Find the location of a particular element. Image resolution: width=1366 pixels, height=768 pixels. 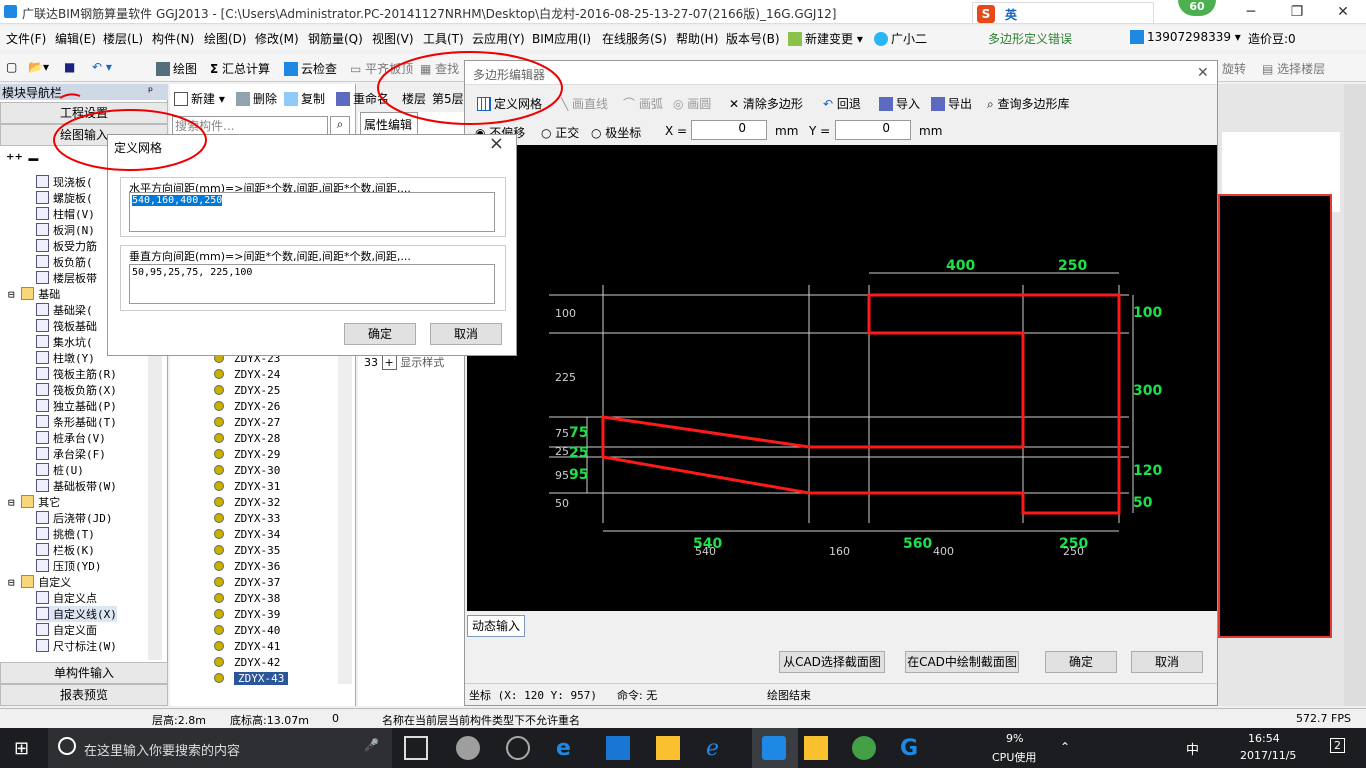

pin-icon: ᵖ is located at coordinates (150, 91).